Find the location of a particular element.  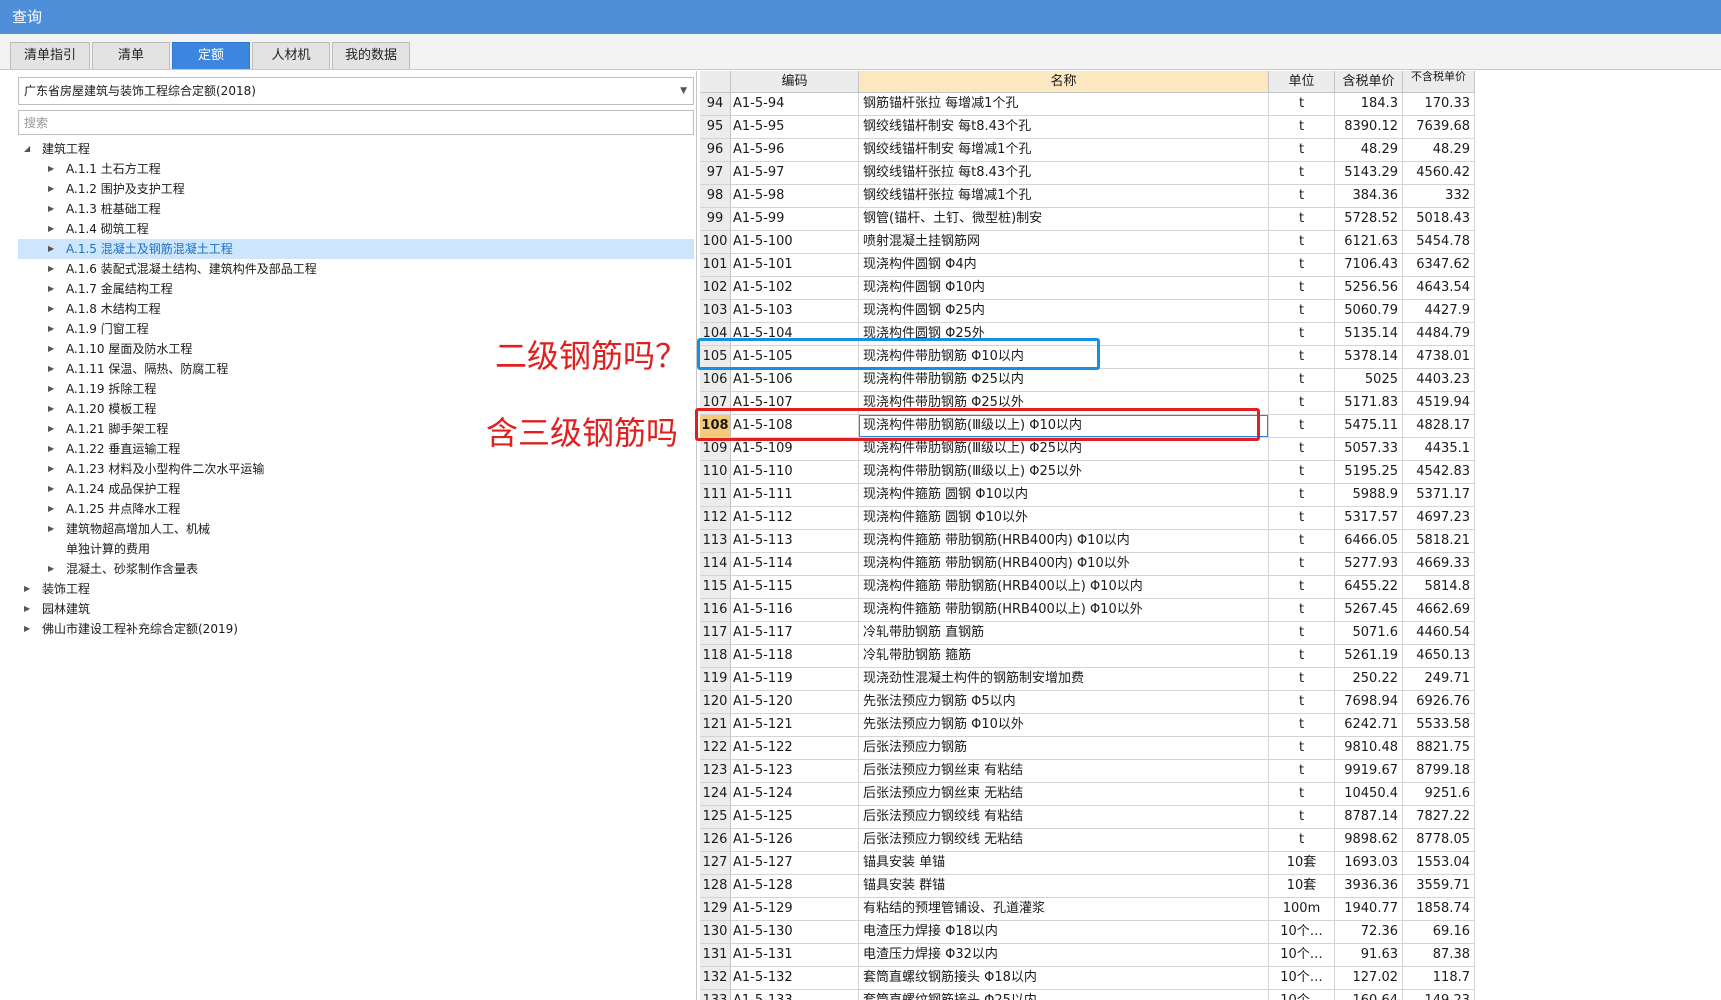

row-price-notax: 7827.22 is located at coordinates (1439, 817).